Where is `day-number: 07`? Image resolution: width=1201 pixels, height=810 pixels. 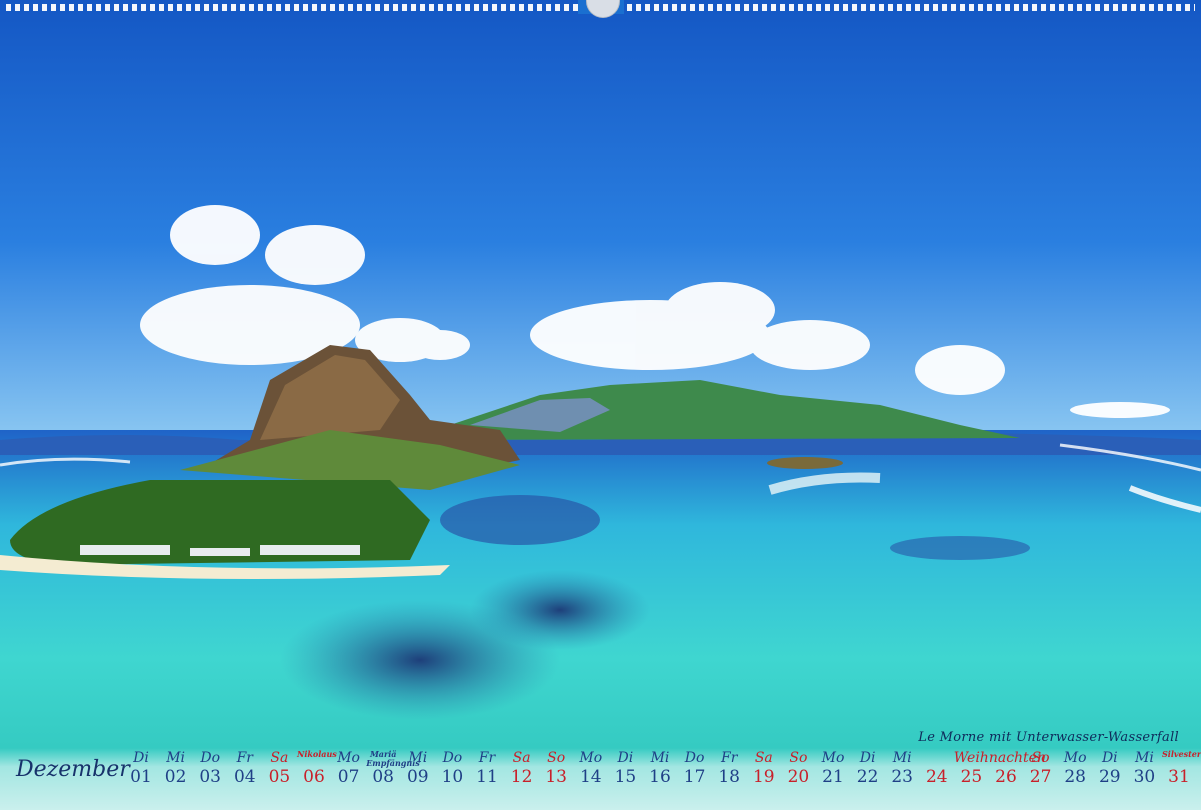 day-number: 07 is located at coordinates (348, 777).